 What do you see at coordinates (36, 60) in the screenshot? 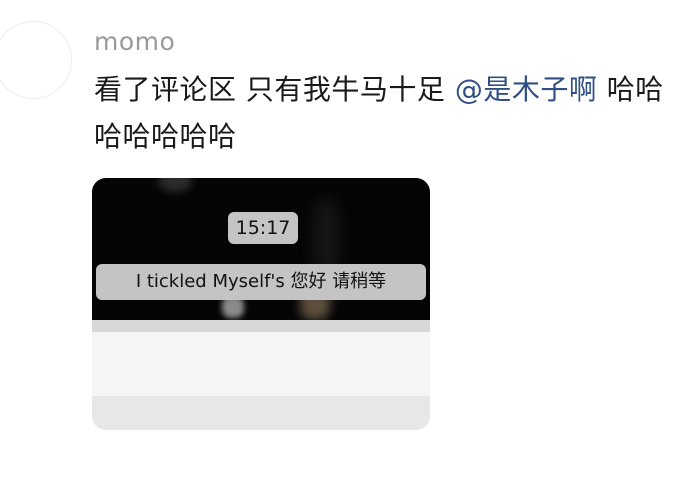
I see `avatar` at bounding box center [36, 60].